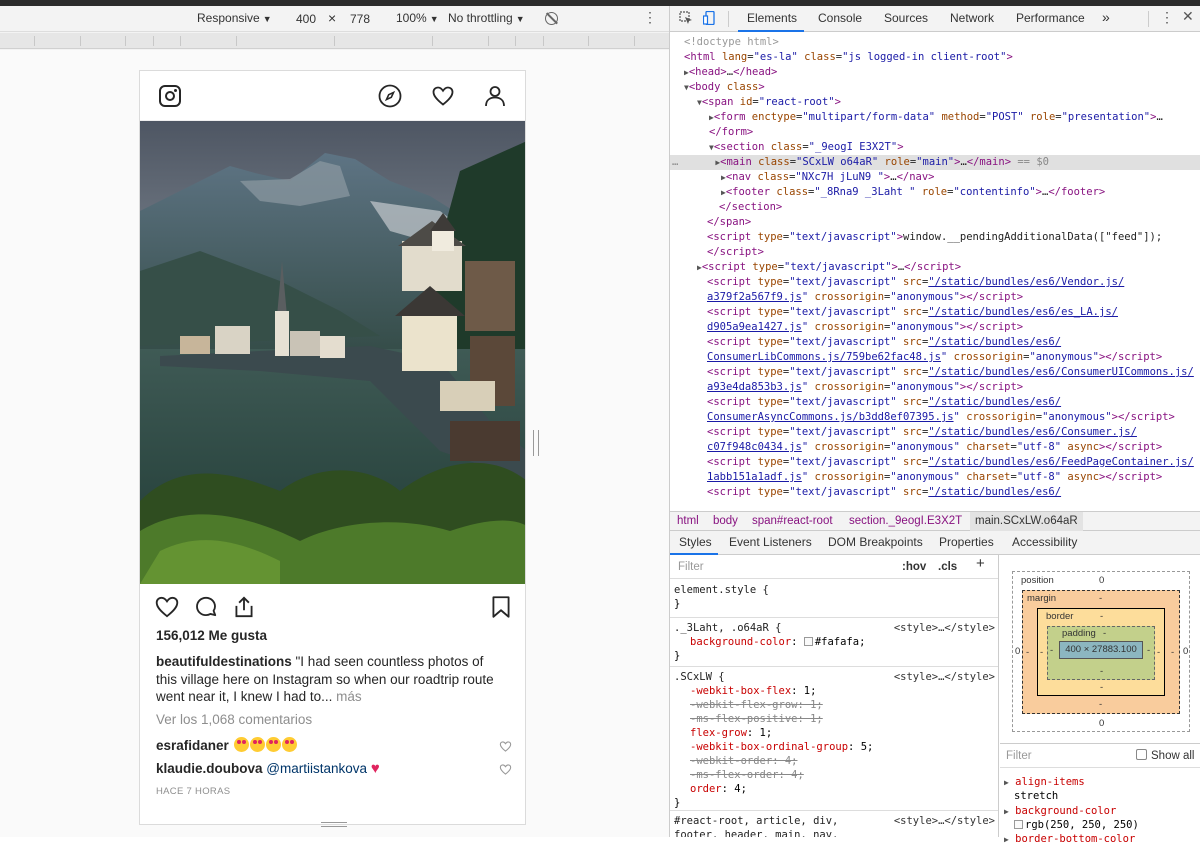  Describe the element at coordinates (234, 719) in the screenshot. I see `view-comments-link: Ver los 1,068 comentarios` at that location.